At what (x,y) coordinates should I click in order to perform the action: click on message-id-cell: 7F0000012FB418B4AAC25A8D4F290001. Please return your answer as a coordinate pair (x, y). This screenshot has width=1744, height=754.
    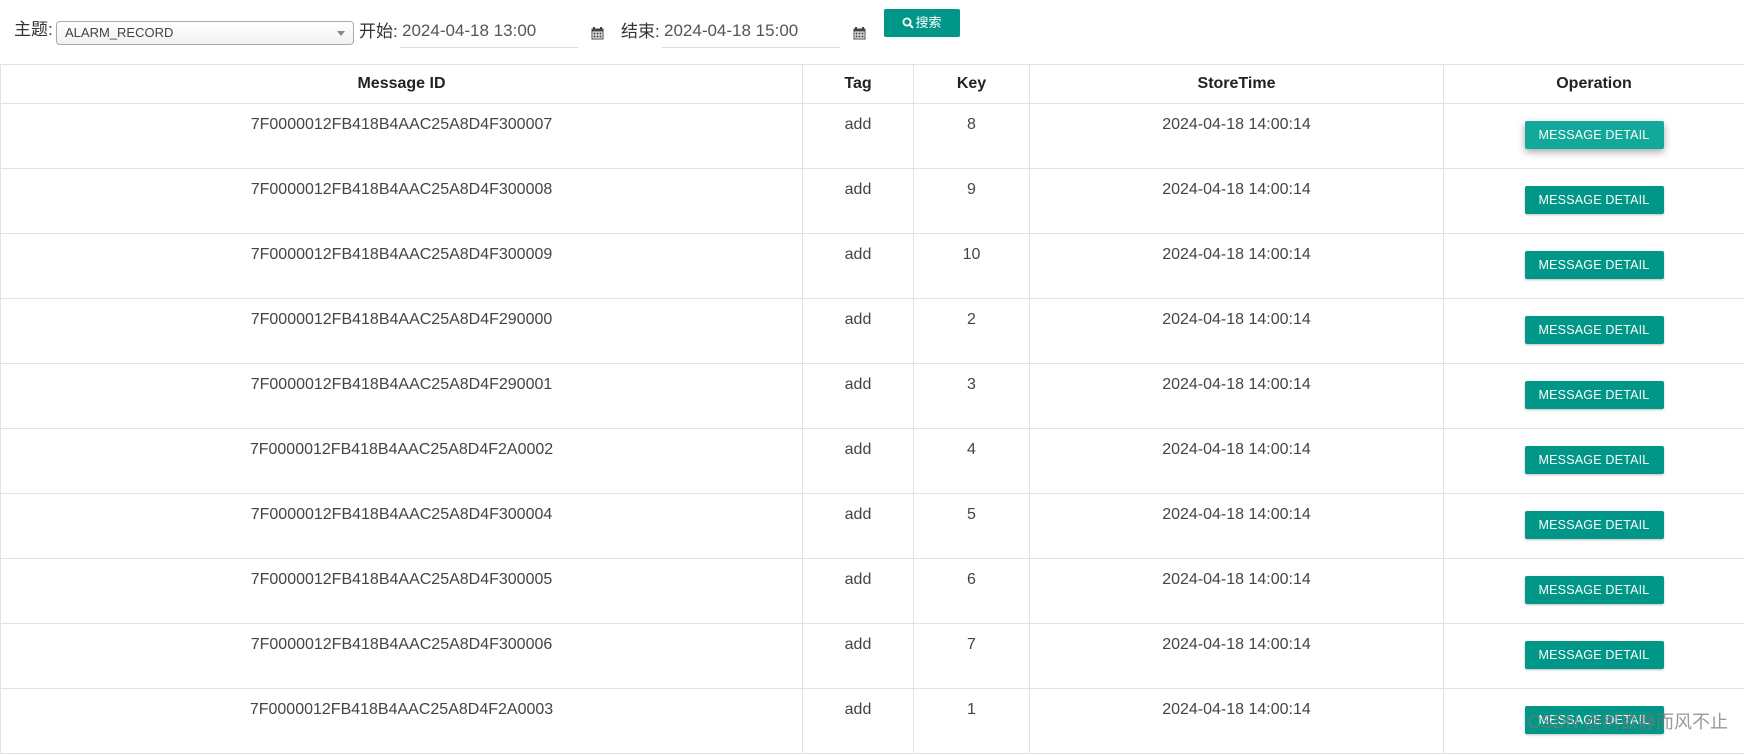
    Looking at the image, I should click on (402, 396).